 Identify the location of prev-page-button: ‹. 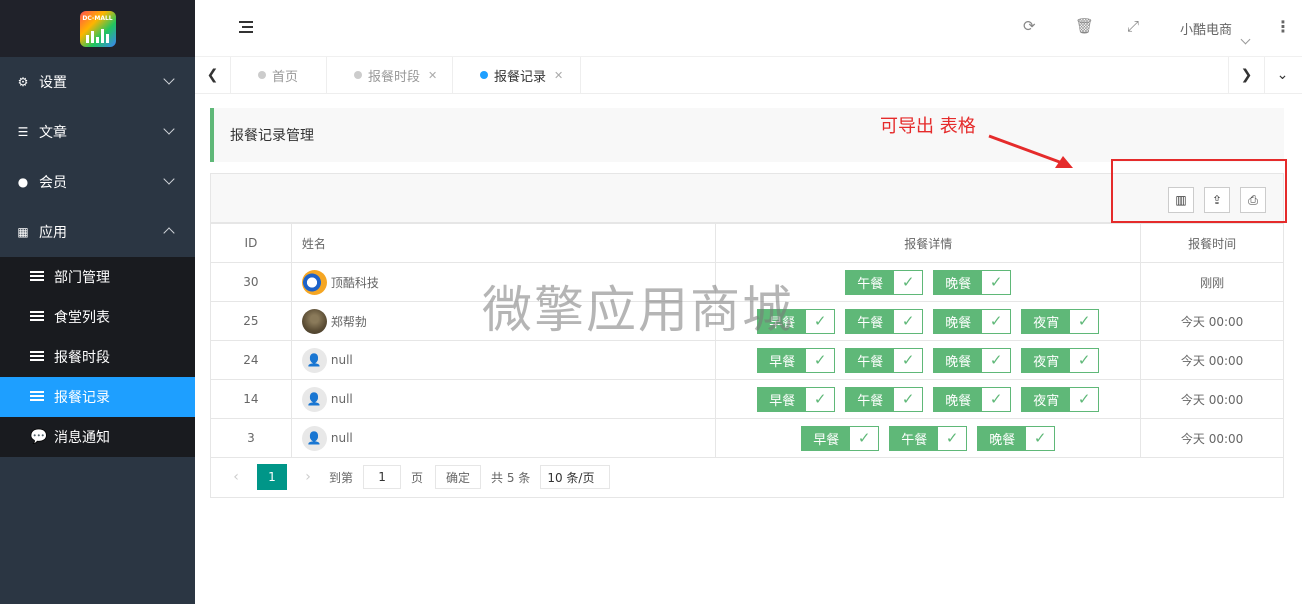
(236, 477).